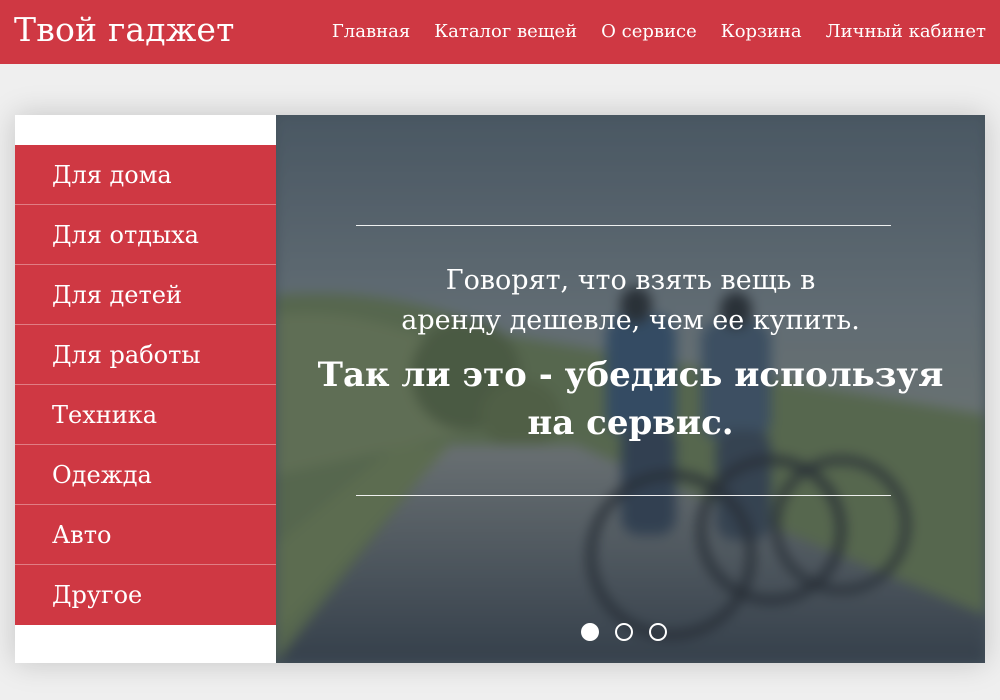 This screenshot has height=700, width=1000. I want to click on hero-quote-line-1: Говорят, что взять вещь в, so click(630, 280).